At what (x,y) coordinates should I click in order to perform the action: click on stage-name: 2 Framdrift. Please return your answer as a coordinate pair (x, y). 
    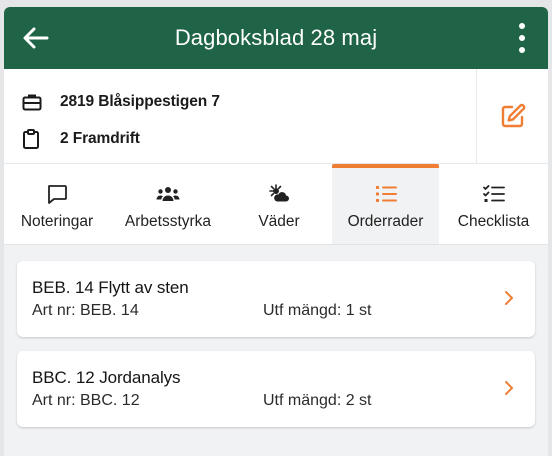
    Looking at the image, I should click on (100, 138).